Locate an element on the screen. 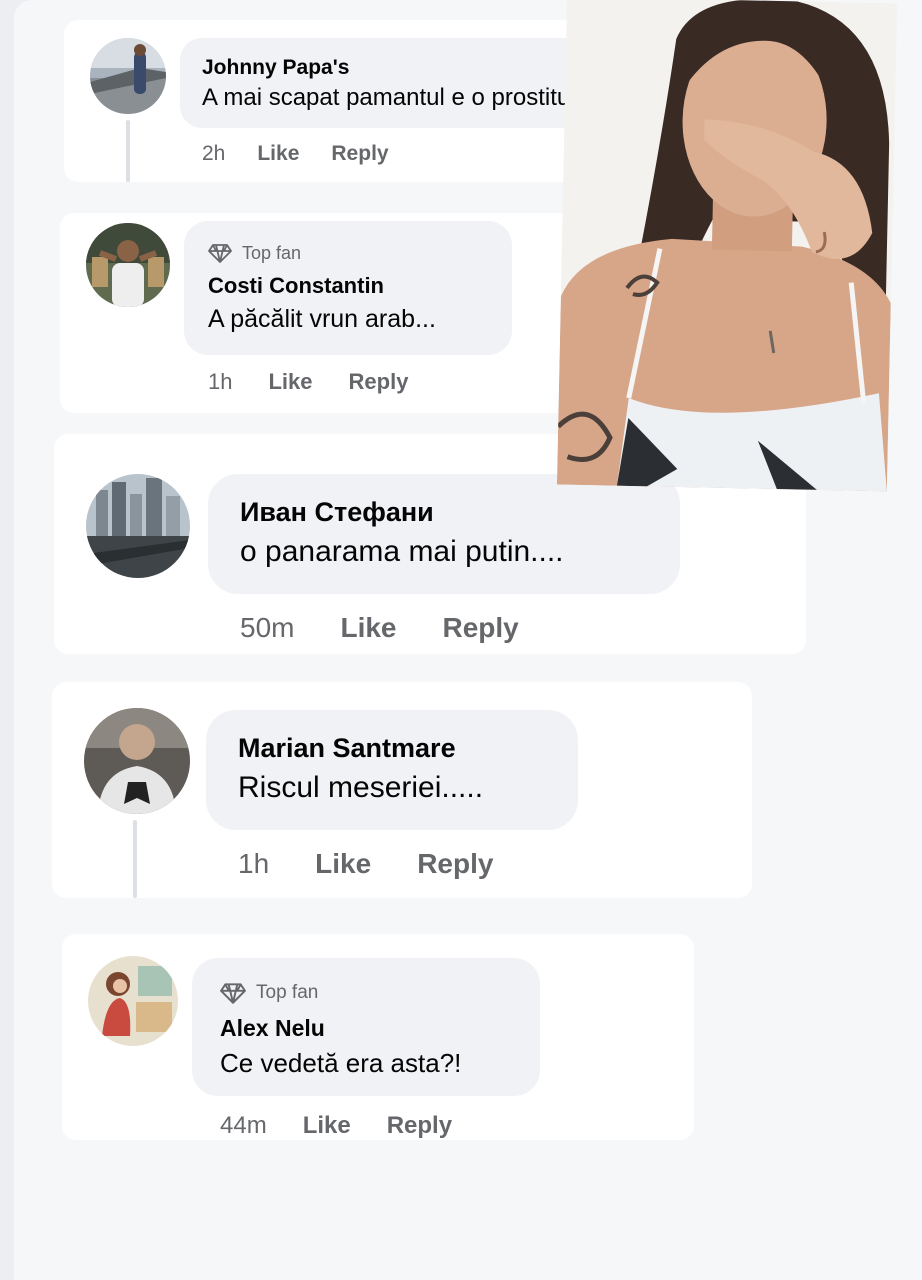 The height and width of the screenshot is (1280, 922). avatar-costi is located at coordinates (128, 265).